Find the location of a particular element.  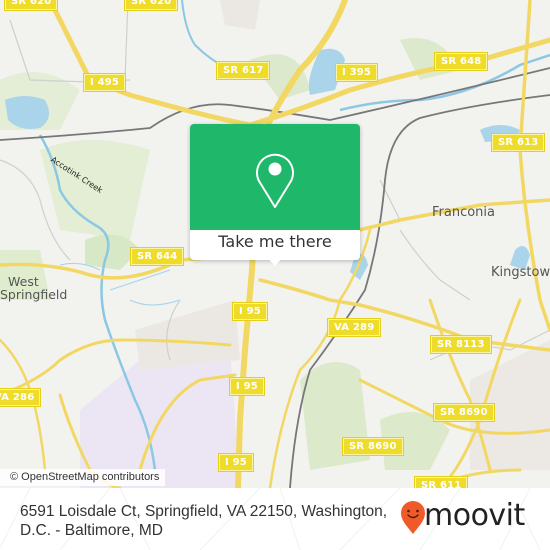

place-label-franconia: Franconia is located at coordinates (464, 212).